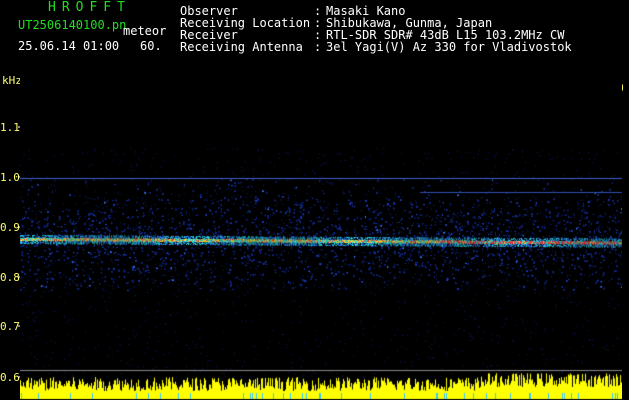 Image resolution: width=629 pixels, height=400 pixels. Describe the element at coordinates (10, 326) in the screenshot. I see `y-tick-label: 0.7` at that location.